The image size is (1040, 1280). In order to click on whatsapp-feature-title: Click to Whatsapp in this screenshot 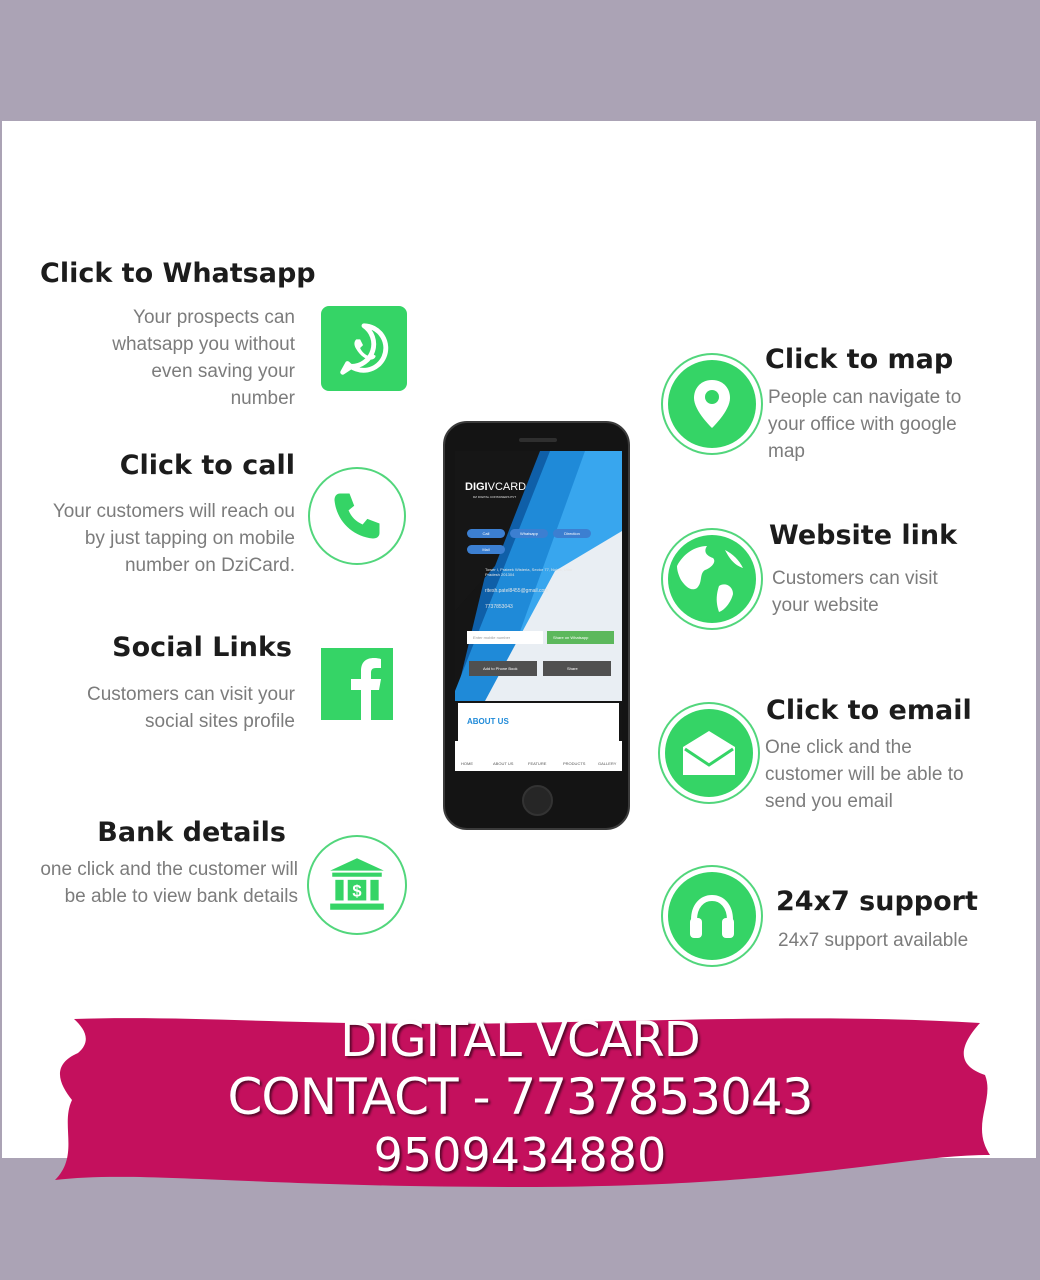, I will do `click(178, 273)`.